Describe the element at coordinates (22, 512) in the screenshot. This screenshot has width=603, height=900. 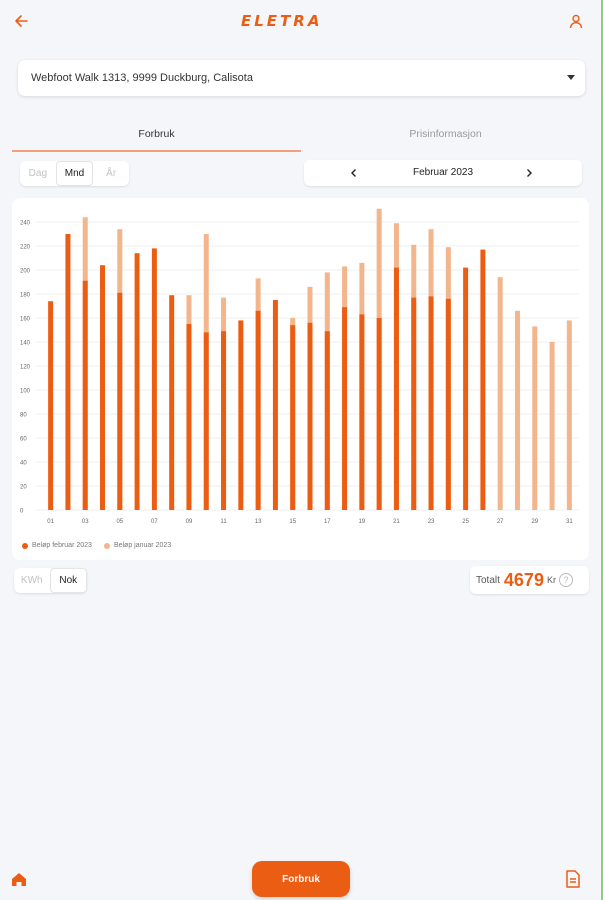
I see `y-tick-label: 0` at that location.